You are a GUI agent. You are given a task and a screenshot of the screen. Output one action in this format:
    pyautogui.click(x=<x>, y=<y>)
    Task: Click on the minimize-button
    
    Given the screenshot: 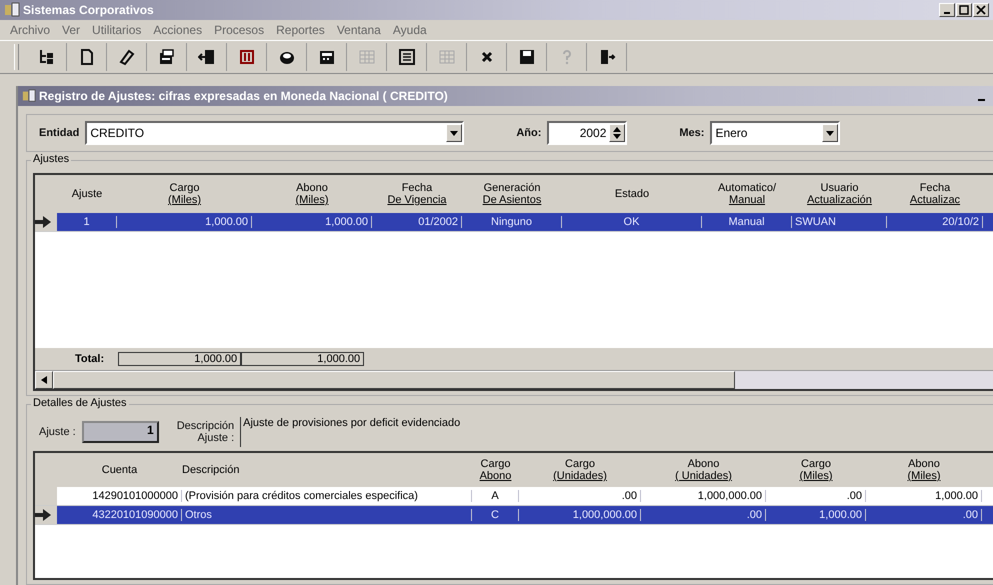 What is the action you would take?
    pyautogui.click(x=947, y=10)
    